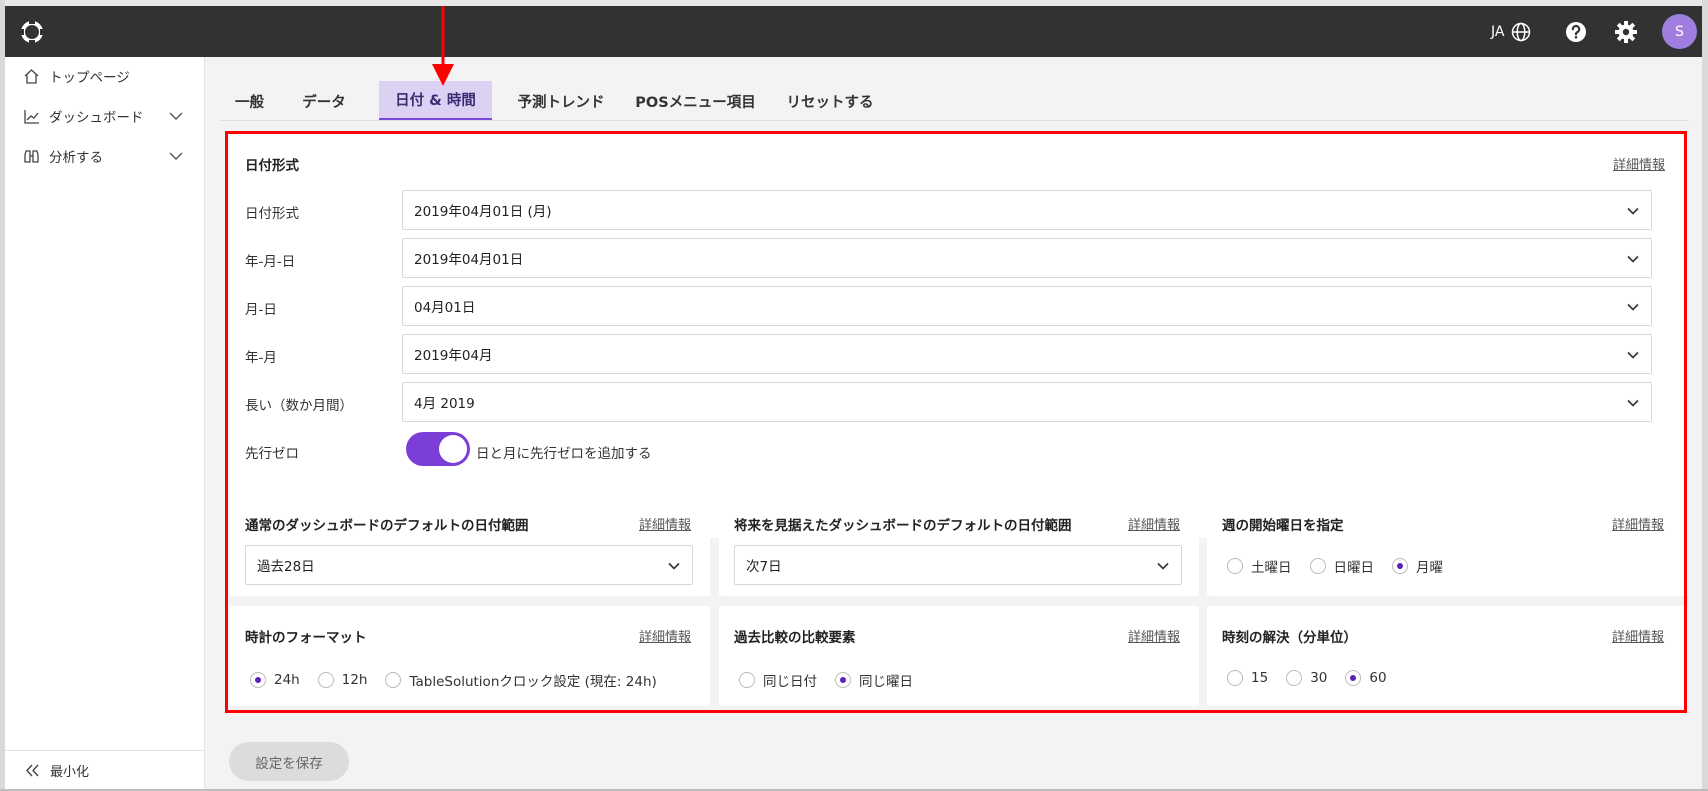 Image resolution: width=1708 pixels, height=791 pixels. I want to click on sidebar-item-analyze: 分析する, so click(63, 156).